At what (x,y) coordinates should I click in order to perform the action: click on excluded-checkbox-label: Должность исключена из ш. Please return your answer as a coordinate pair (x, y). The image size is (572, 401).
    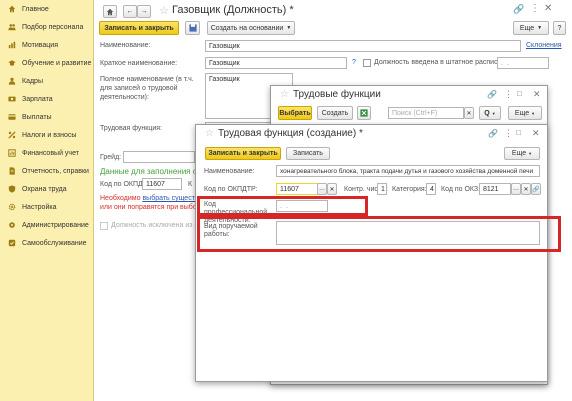
    Looking at the image, I should click on (156, 225).